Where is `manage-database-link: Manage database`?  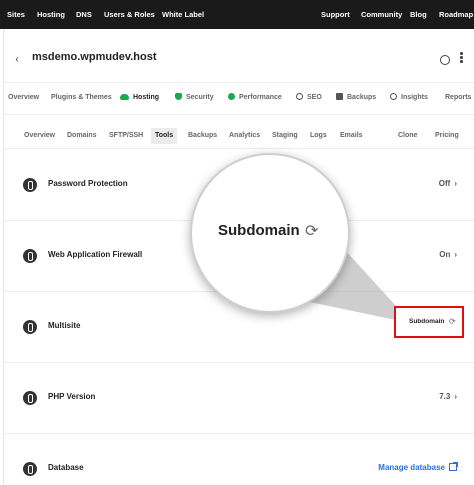
manage-database-link: Manage database is located at coordinates (418, 467).